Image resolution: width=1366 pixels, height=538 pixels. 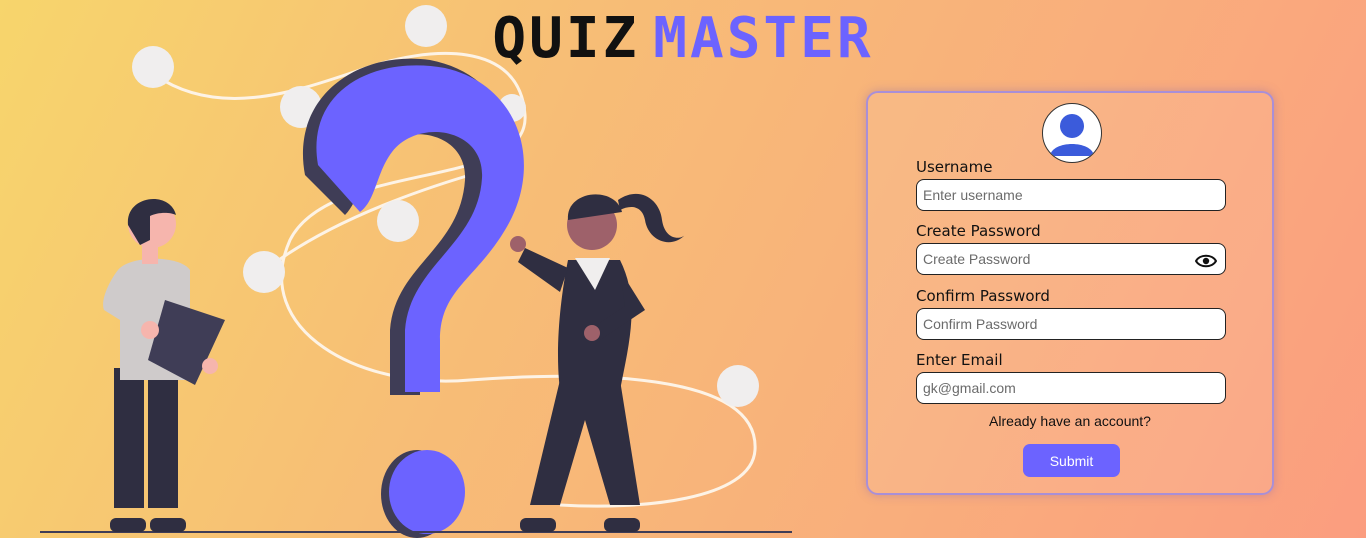 What do you see at coordinates (959, 360) in the screenshot?
I see `email-label: Enter Email` at bounding box center [959, 360].